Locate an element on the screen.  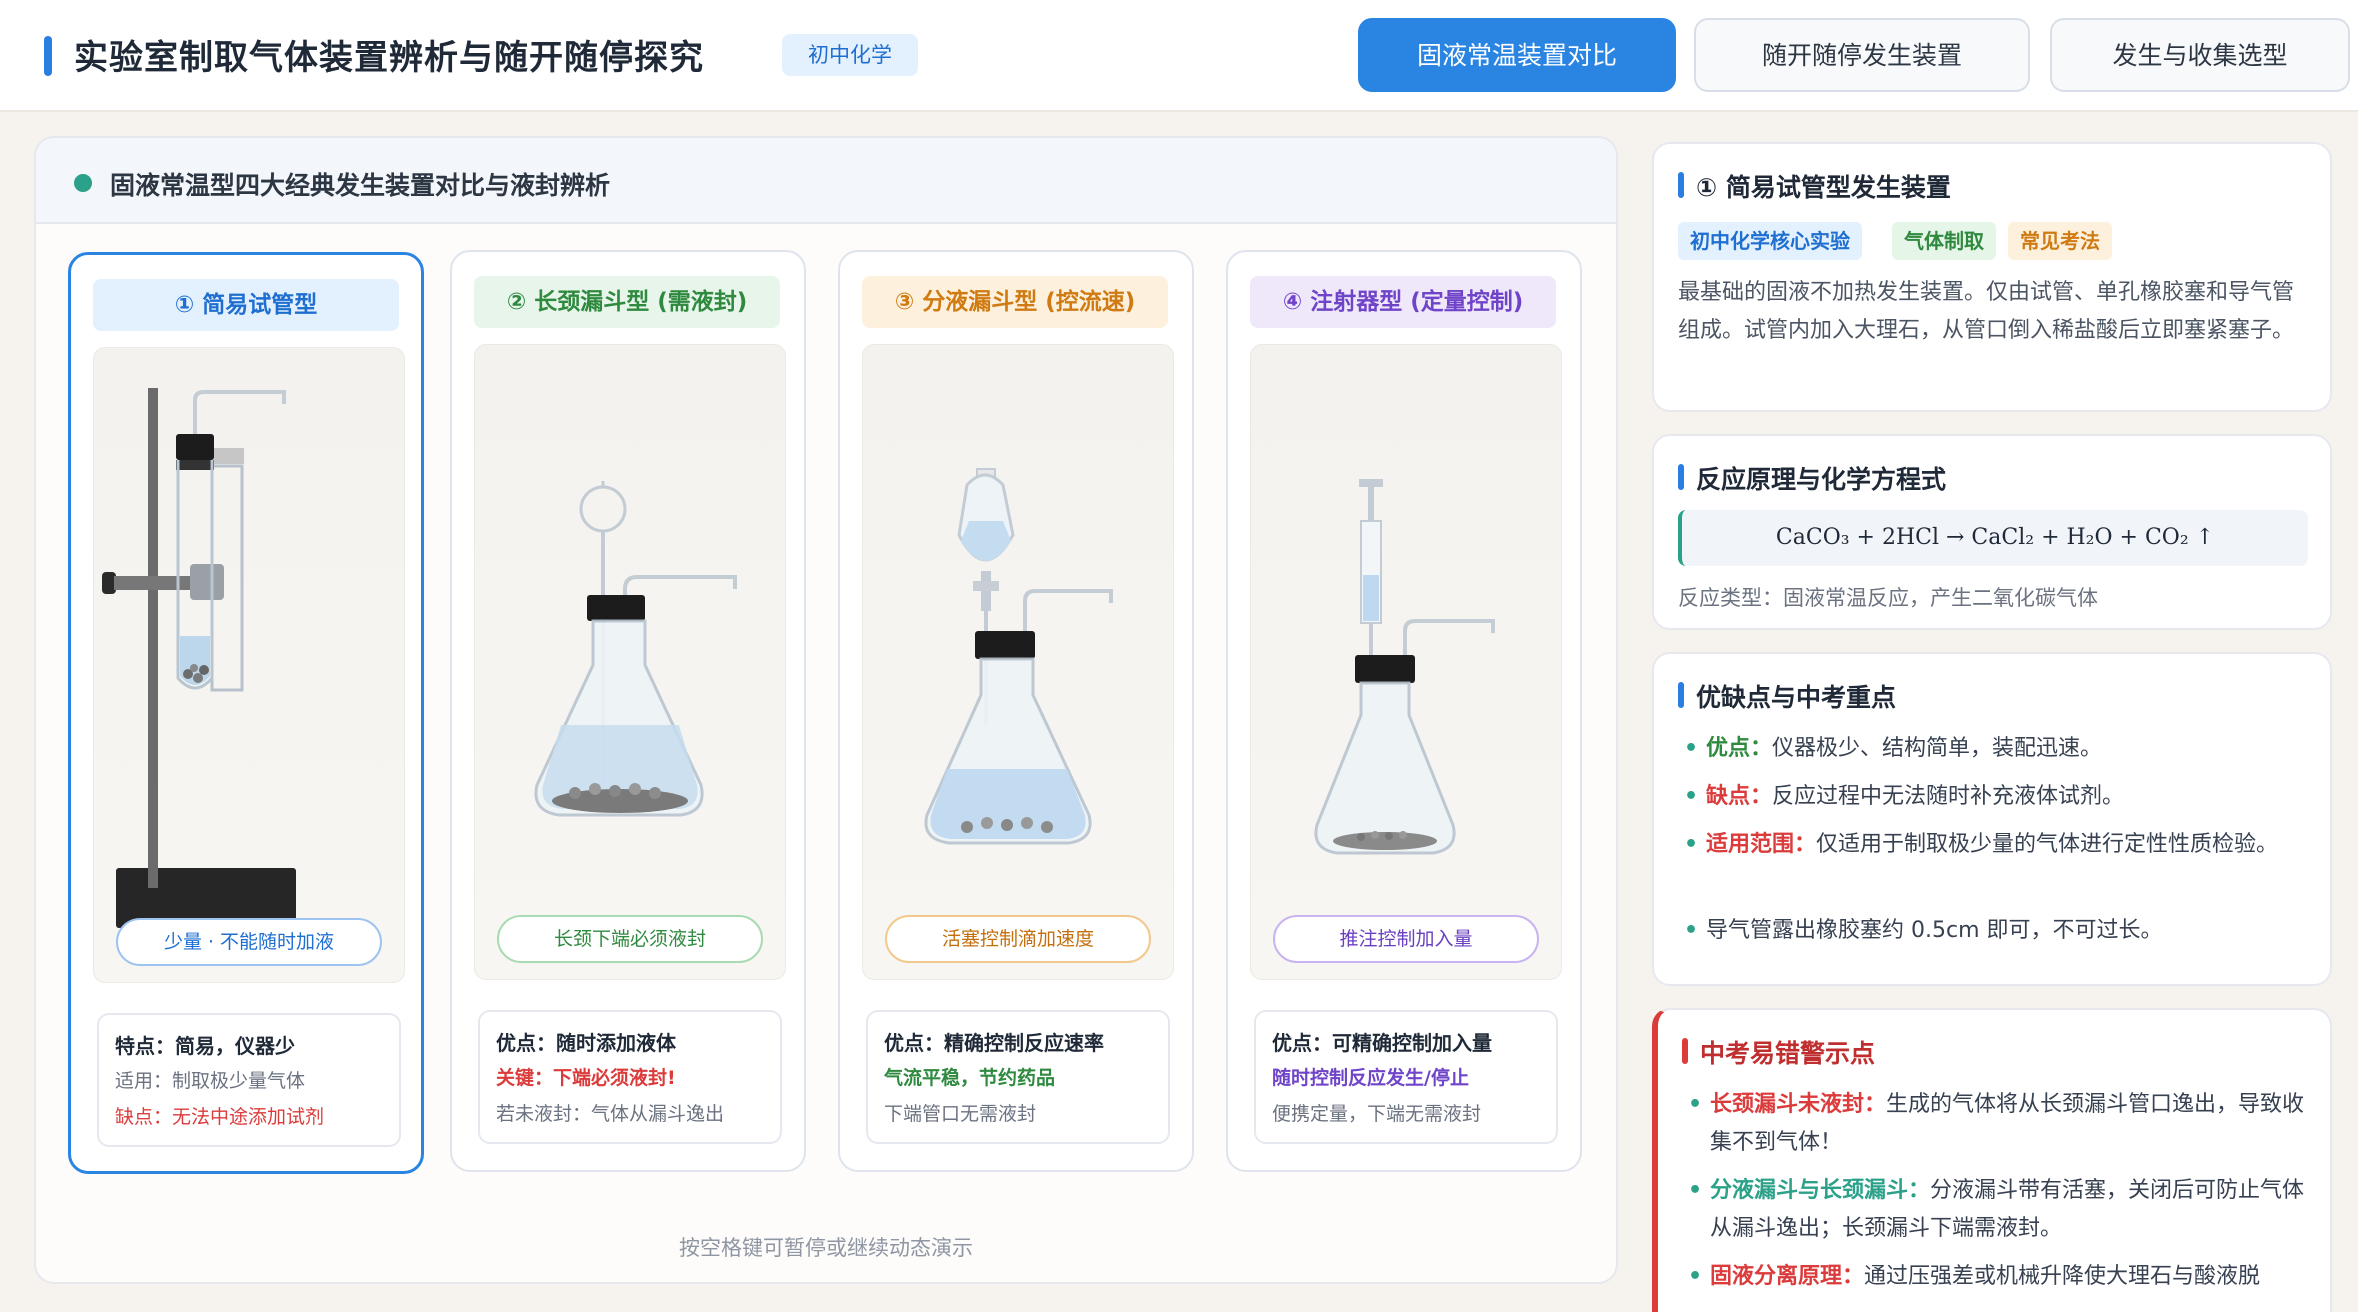
grade-badge: 初中化学 is located at coordinates (850, 55).